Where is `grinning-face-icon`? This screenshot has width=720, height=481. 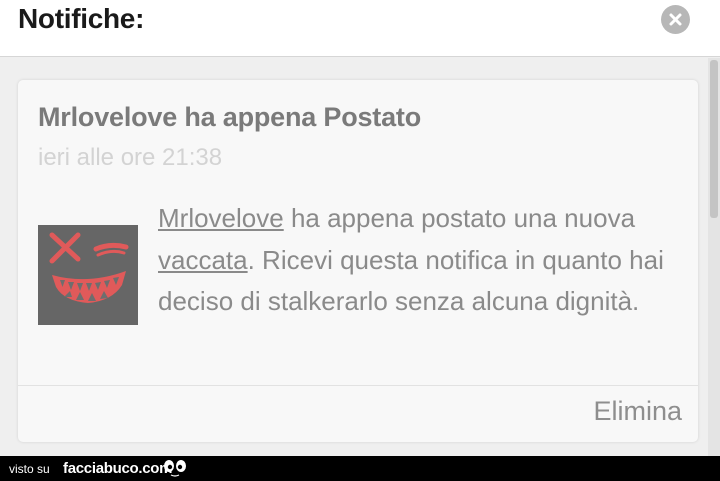 grinning-face-icon is located at coordinates (88, 275).